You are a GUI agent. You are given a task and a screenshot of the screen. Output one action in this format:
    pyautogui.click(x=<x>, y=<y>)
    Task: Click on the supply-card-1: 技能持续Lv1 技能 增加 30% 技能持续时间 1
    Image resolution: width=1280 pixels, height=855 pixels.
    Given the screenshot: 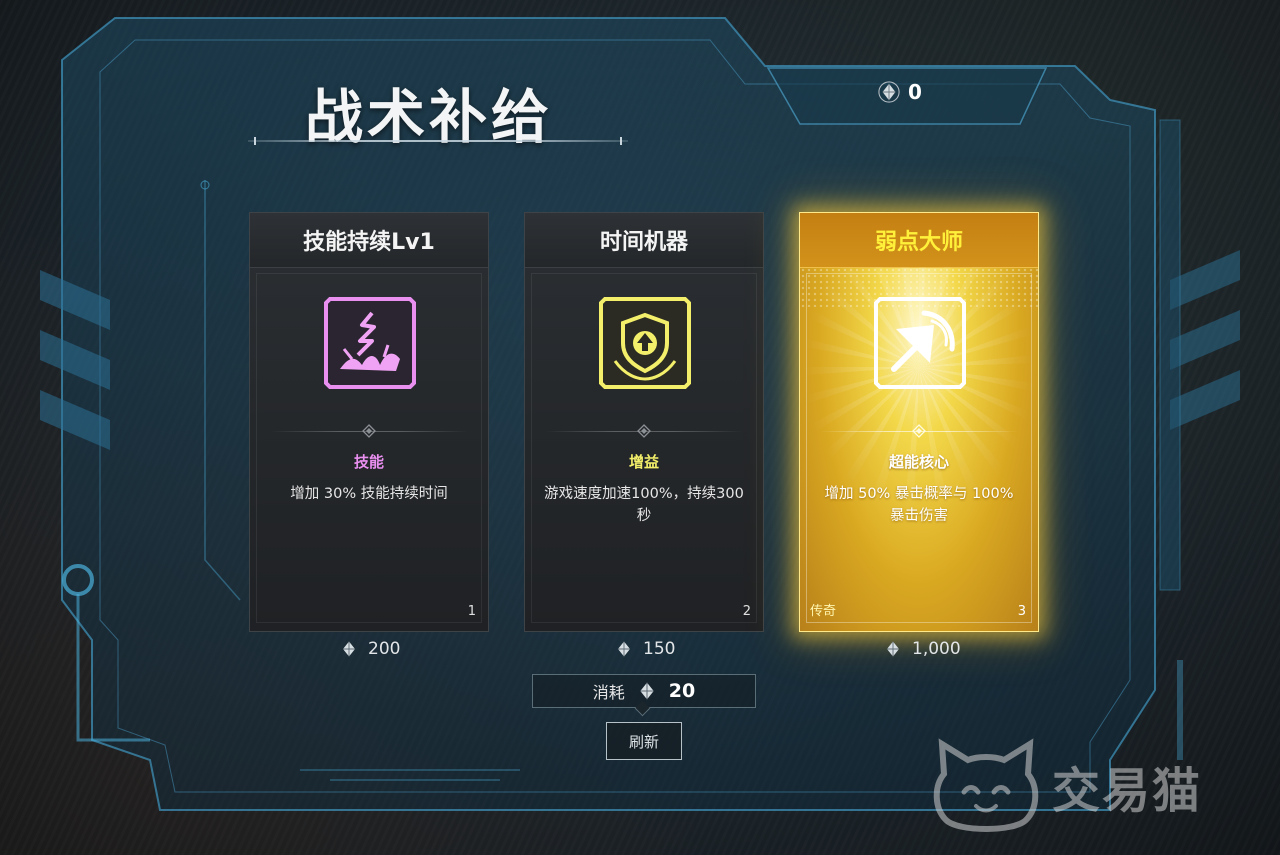 What is the action you would take?
    pyautogui.click(x=369, y=422)
    